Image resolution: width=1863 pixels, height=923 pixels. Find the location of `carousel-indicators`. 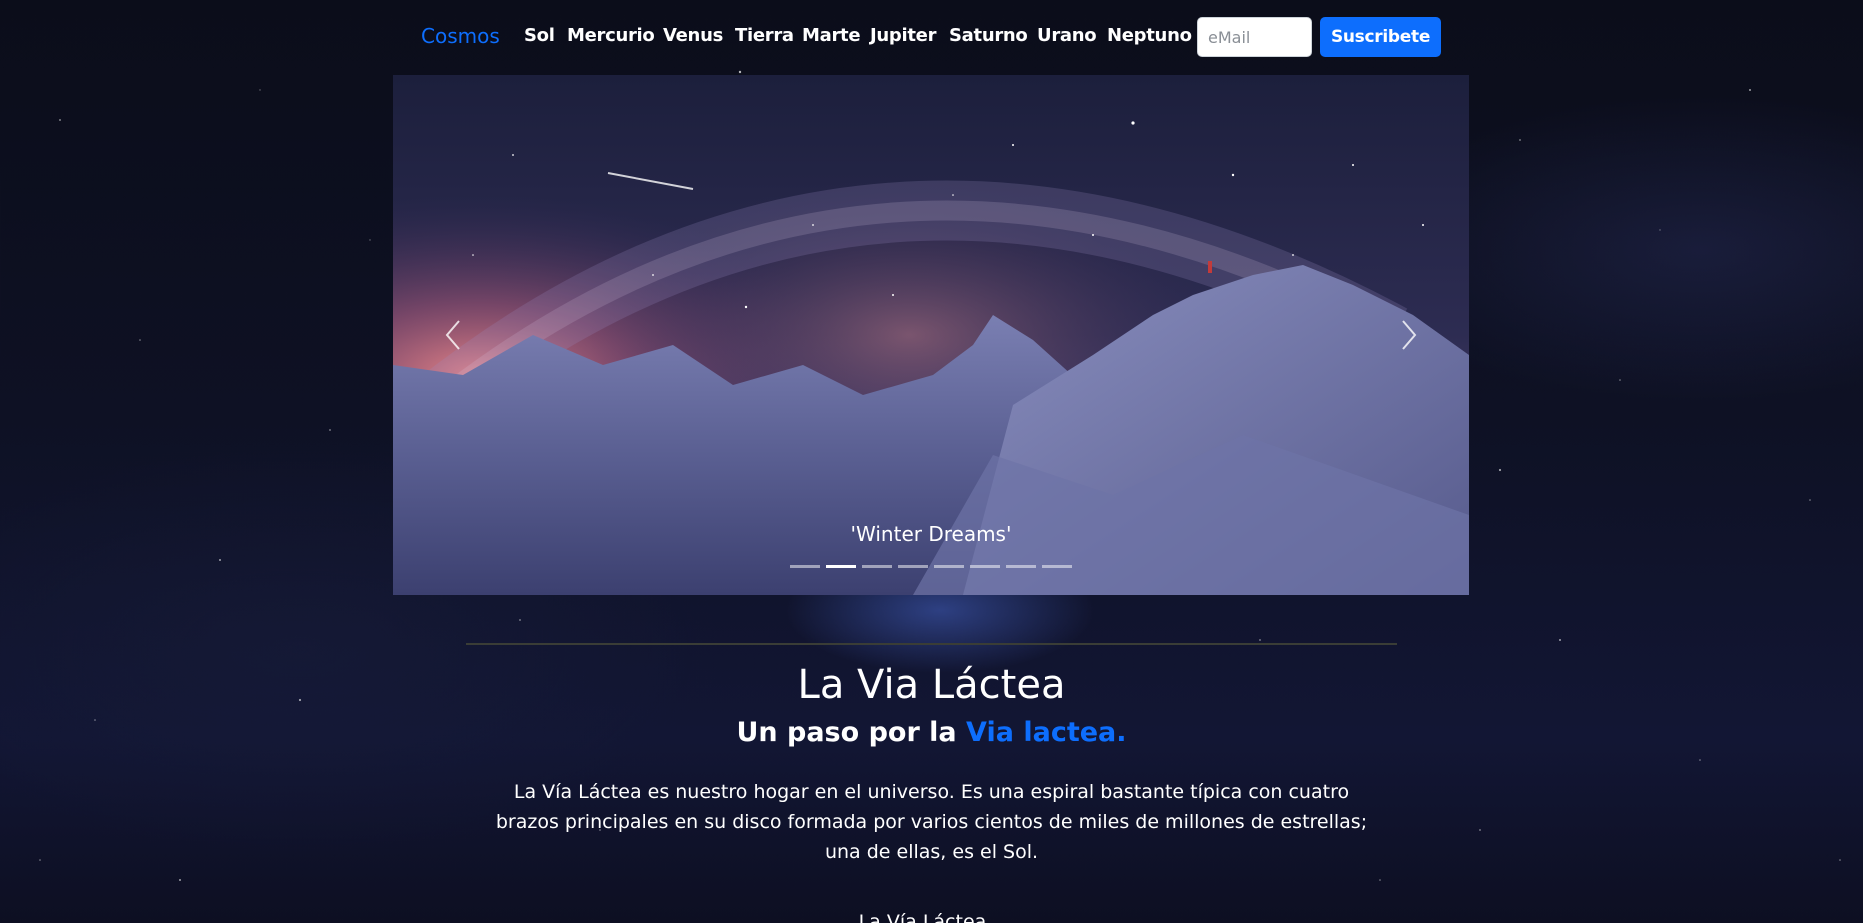

carousel-indicators is located at coordinates (935, 567).